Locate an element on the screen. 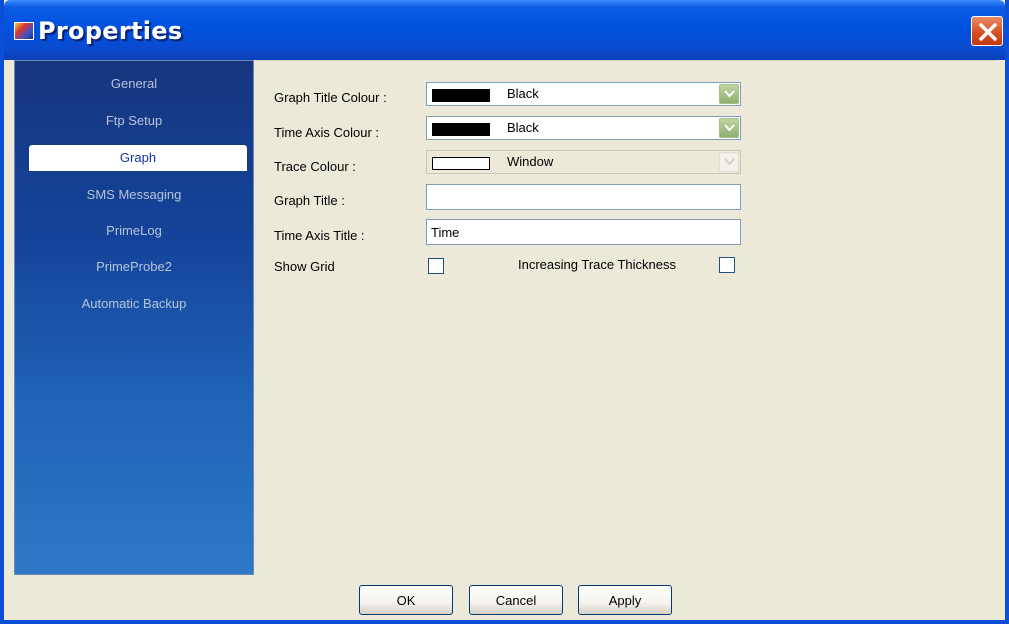 This screenshot has width=1009, height=624. increasing-trace-thickness-checkbox is located at coordinates (727, 265).